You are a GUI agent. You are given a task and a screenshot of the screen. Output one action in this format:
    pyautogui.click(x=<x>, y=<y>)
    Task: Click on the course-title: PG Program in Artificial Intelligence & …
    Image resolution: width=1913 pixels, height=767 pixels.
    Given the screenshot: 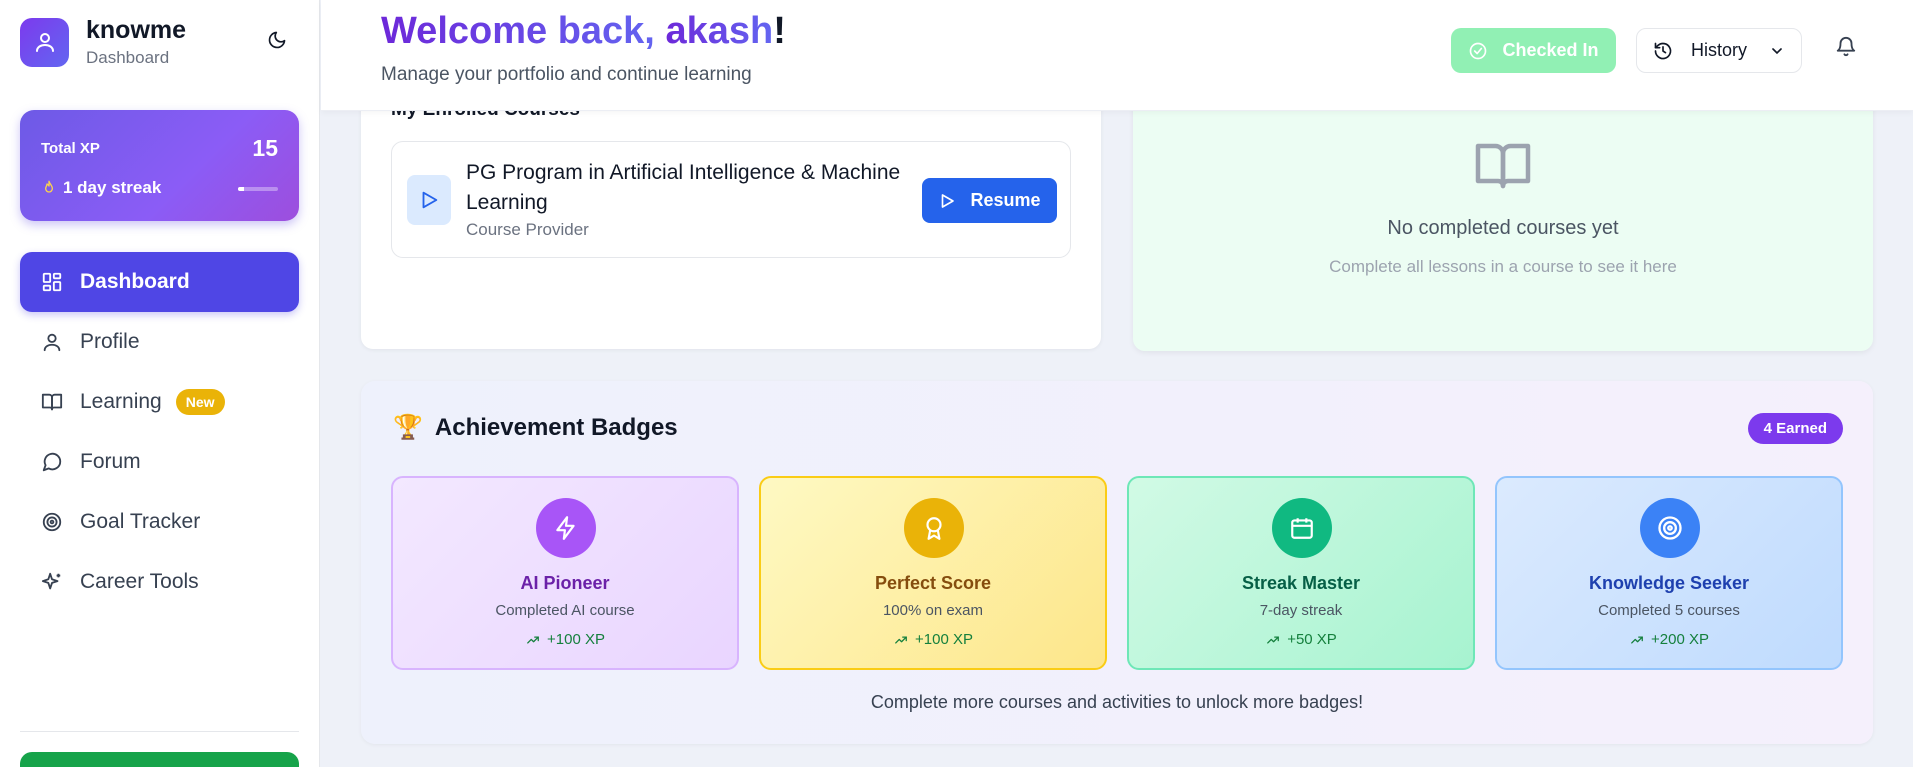 What is the action you would take?
    pyautogui.click(x=683, y=187)
    